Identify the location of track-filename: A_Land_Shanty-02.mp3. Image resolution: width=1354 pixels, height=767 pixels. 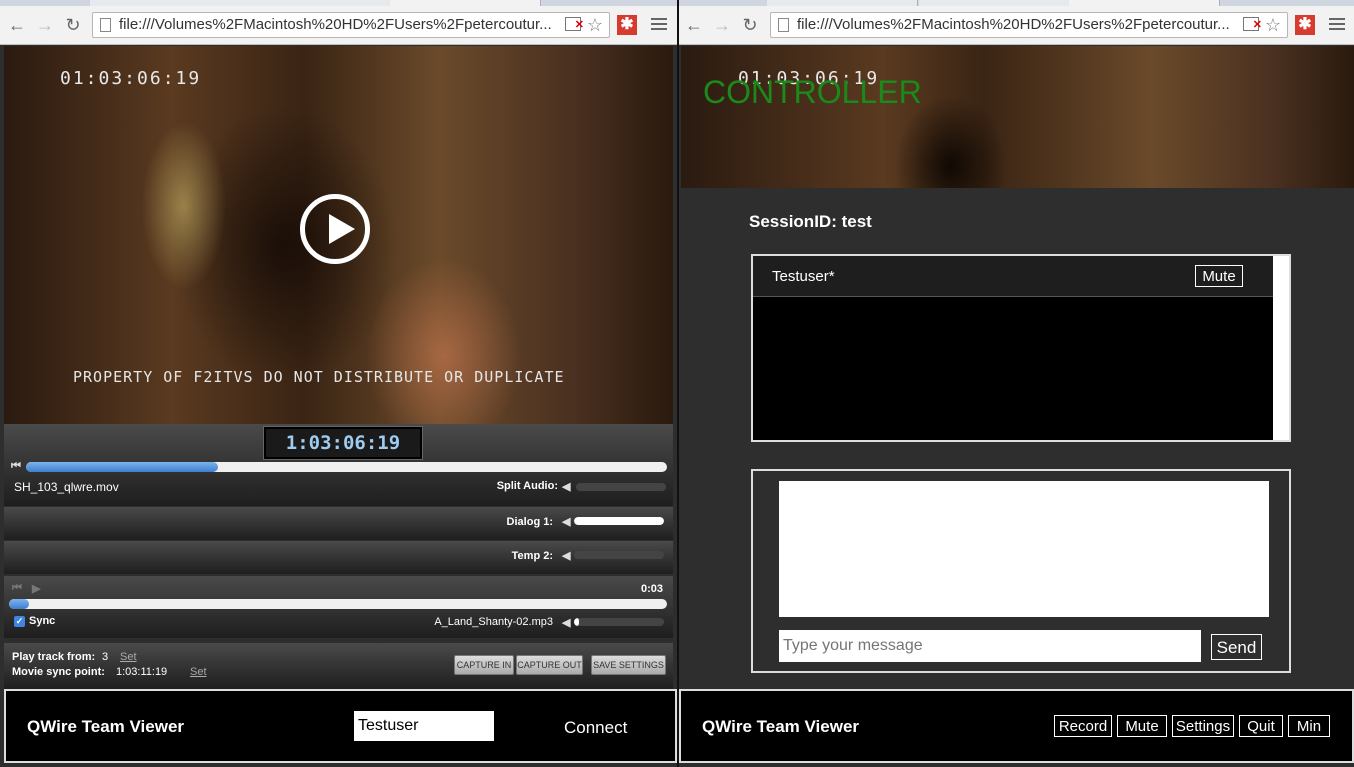
(493, 622).